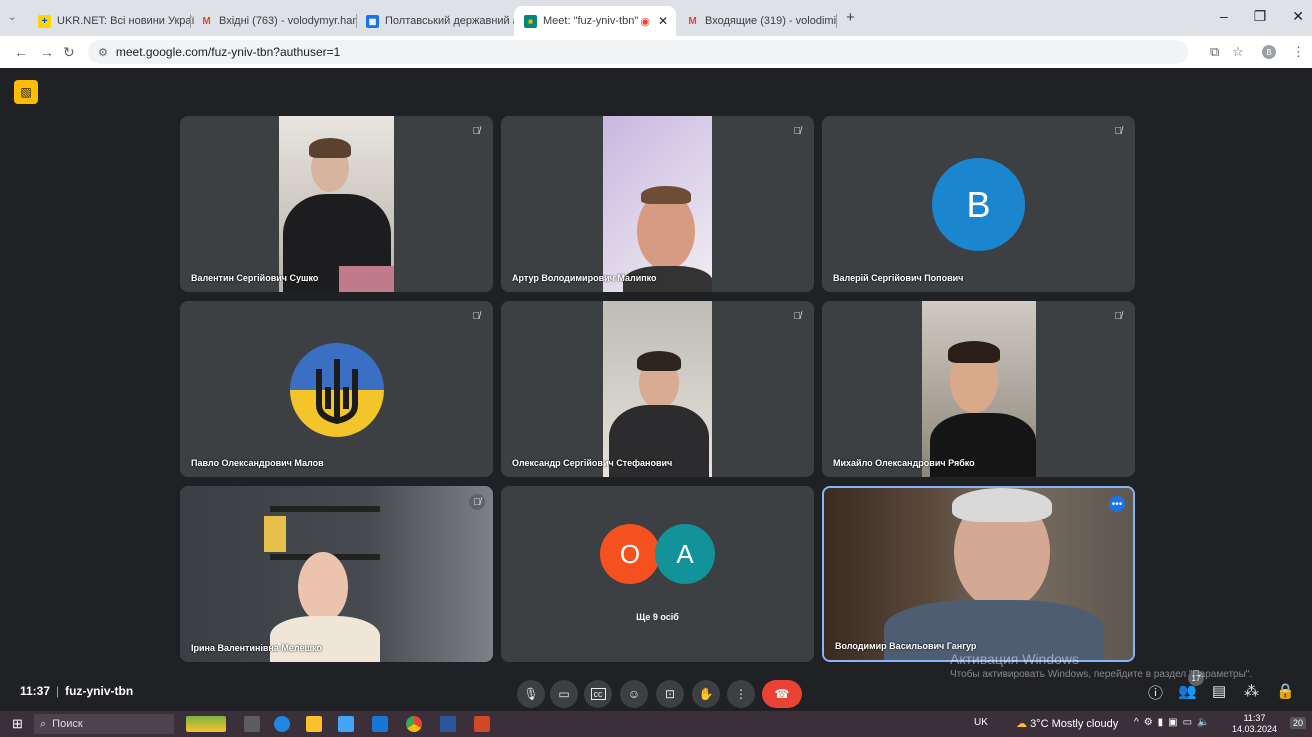 This screenshot has width=1312, height=737. I want to click on reactions-button: ☺, so click(634, 694).